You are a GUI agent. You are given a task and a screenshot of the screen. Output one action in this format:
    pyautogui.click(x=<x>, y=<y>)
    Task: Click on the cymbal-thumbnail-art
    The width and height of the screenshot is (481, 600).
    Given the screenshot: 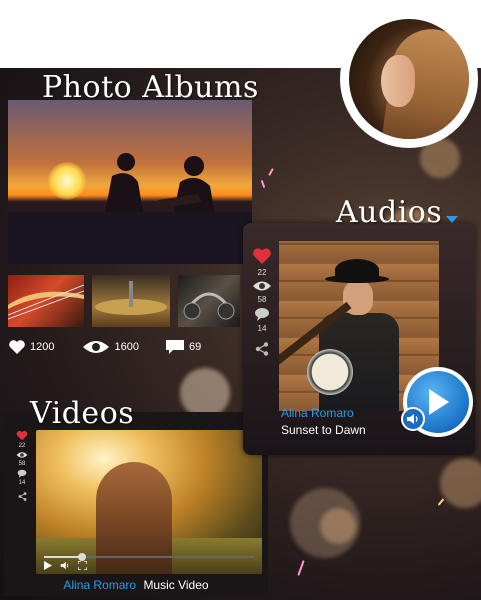 What is the action you would take?
    pyautogui.click(x=131, y=298)
    